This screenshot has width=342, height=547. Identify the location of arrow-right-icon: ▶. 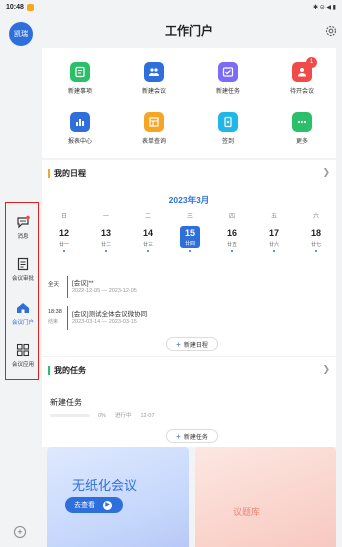
(107, 505).